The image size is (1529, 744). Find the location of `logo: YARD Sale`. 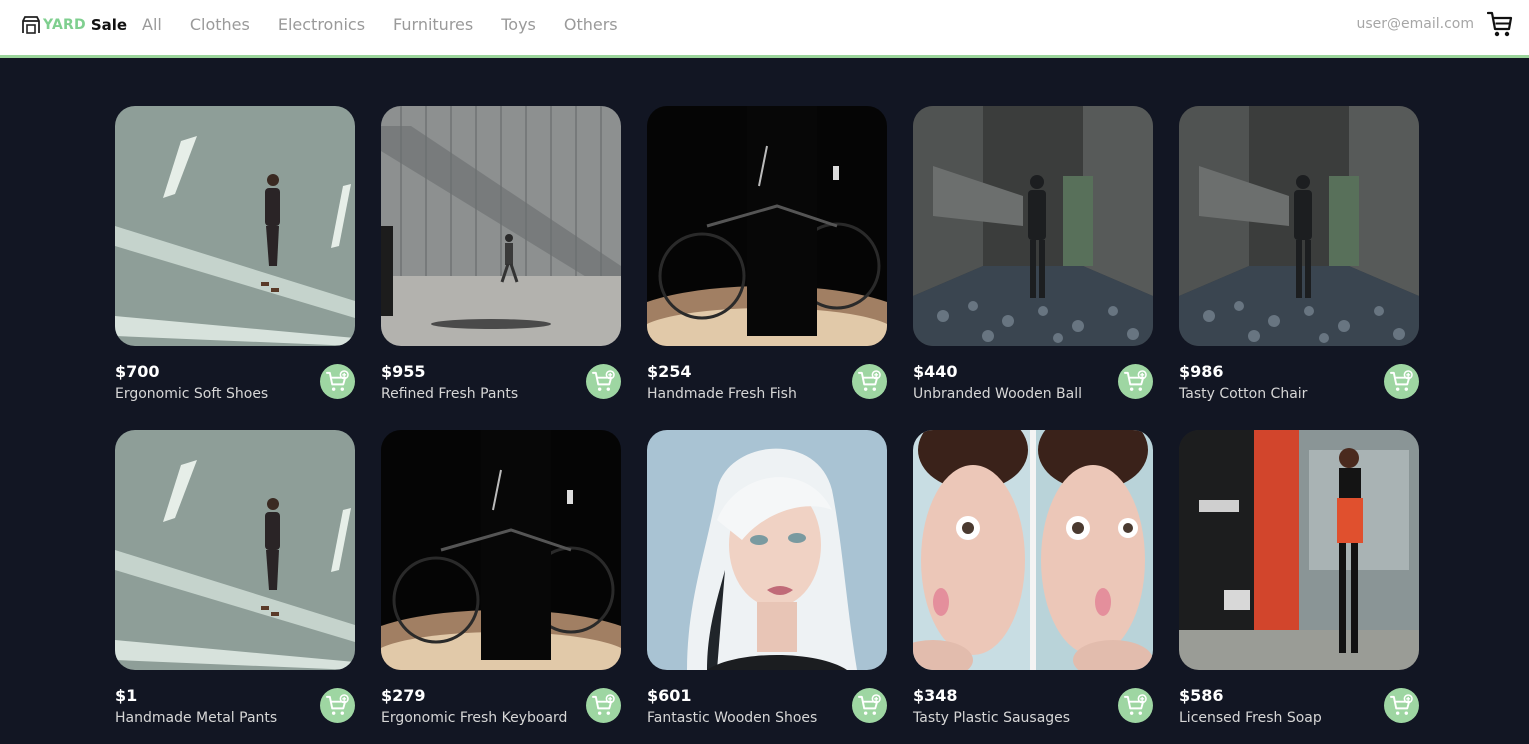

logo: YARD Sale is located at coordinates (74, 25).